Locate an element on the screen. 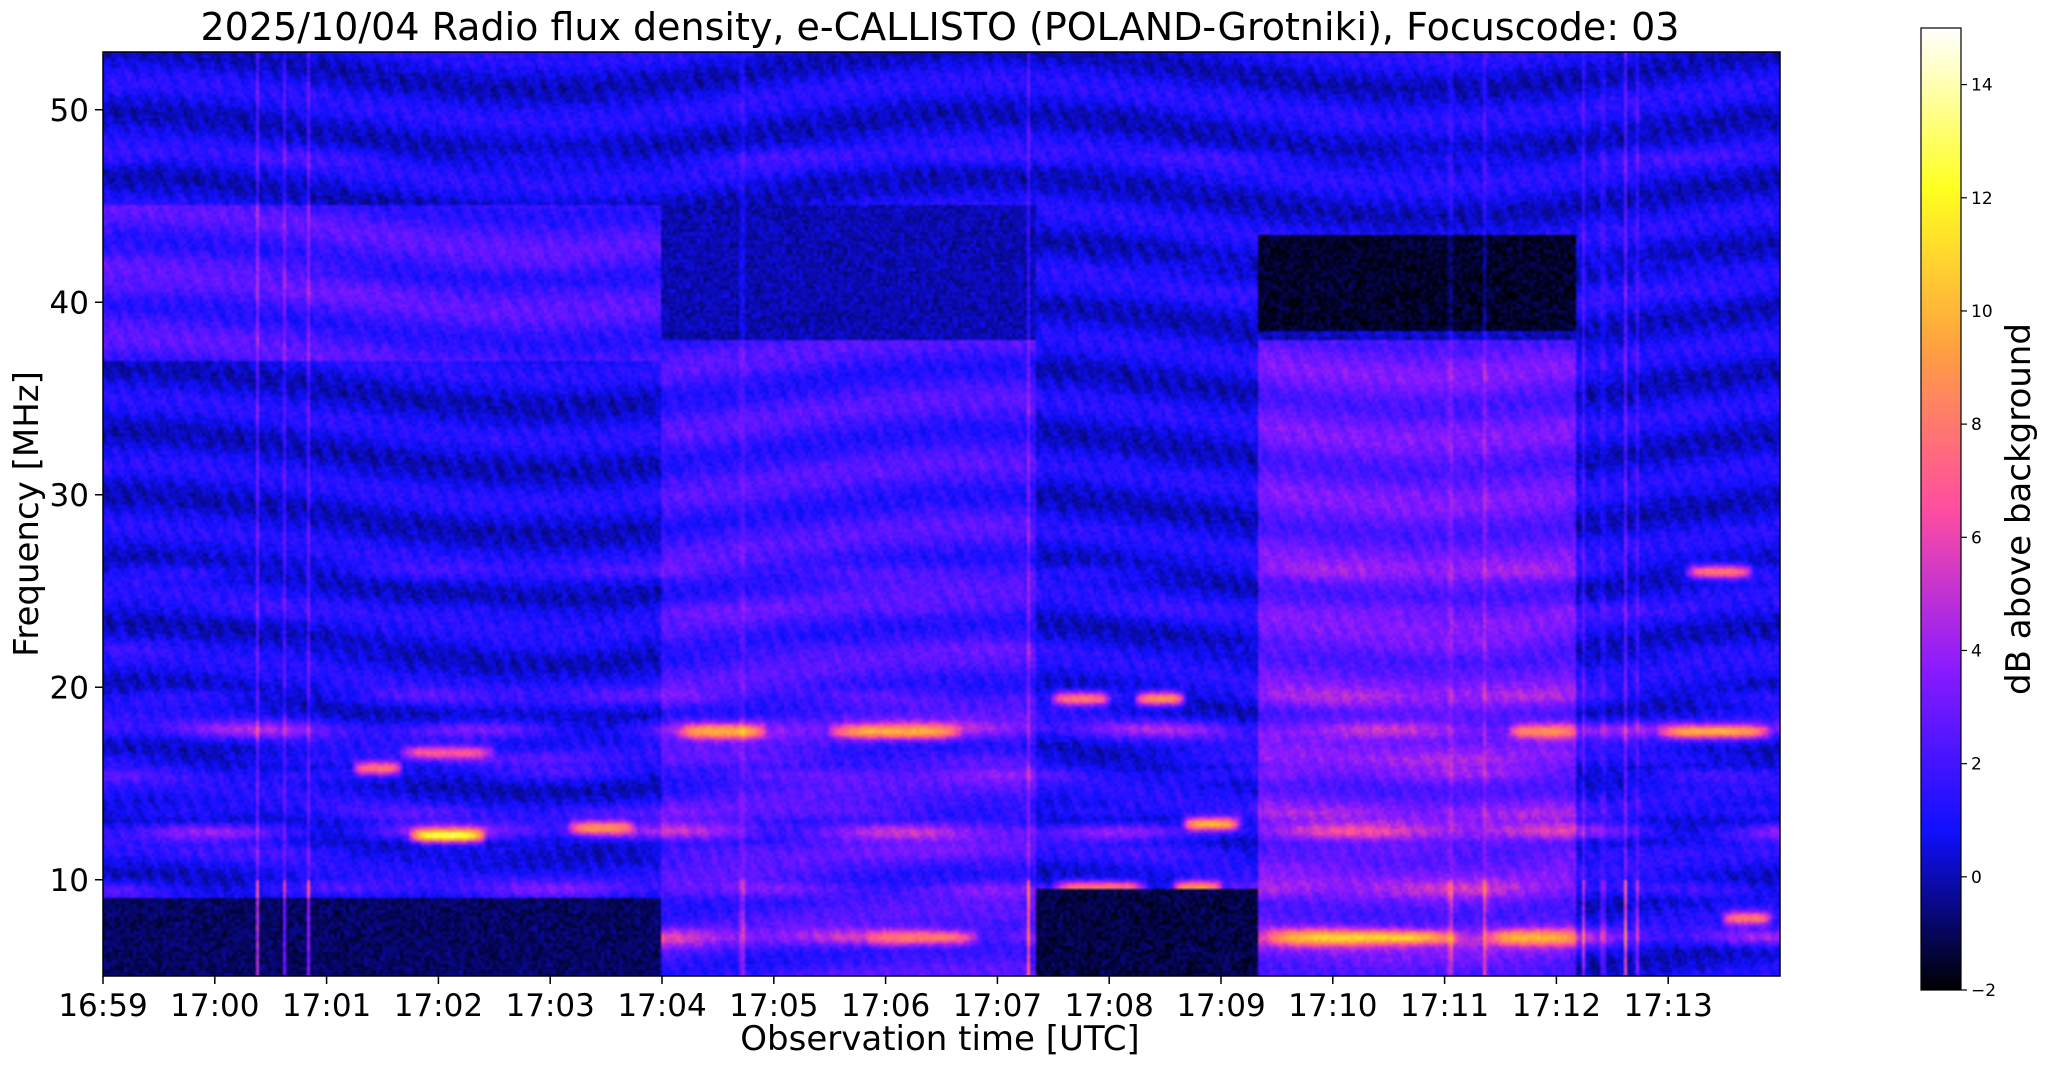 Image resolution: width=2047 pixels, height=1067 pixels. colorbar-tick-label: 8 is located at coordinates (1976, 425).